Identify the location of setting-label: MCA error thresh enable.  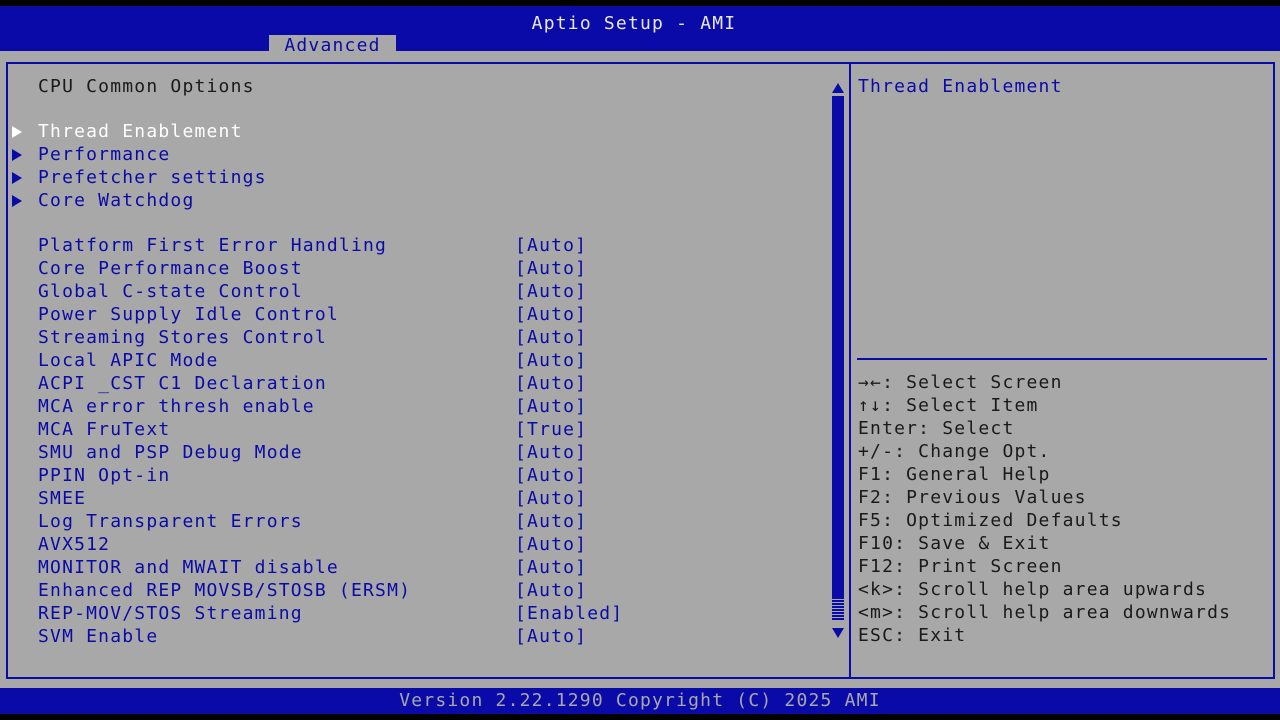
(176, 406).